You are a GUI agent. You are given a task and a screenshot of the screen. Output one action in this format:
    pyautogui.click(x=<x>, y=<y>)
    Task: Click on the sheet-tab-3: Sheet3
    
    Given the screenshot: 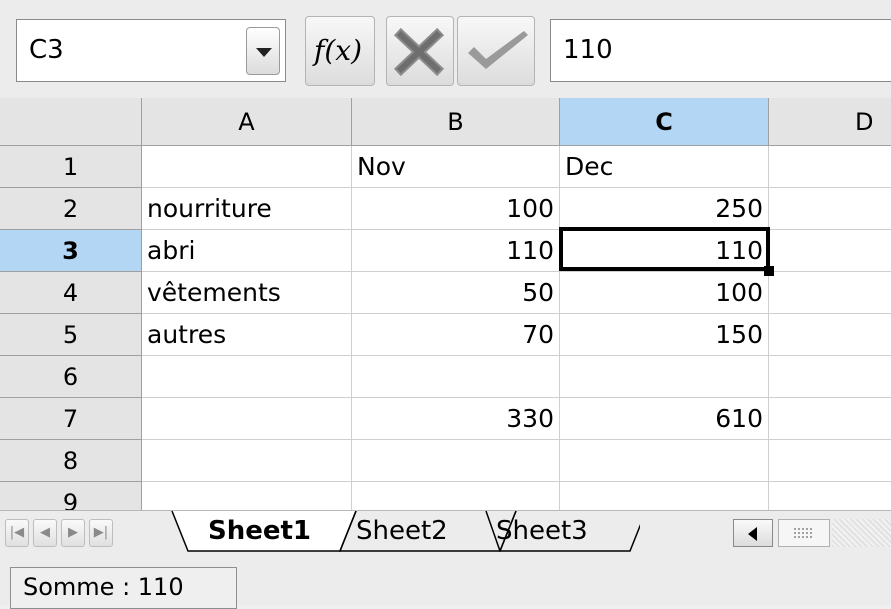 What is the action you would take?
    pyautogui.click(x=542, y=532)
    